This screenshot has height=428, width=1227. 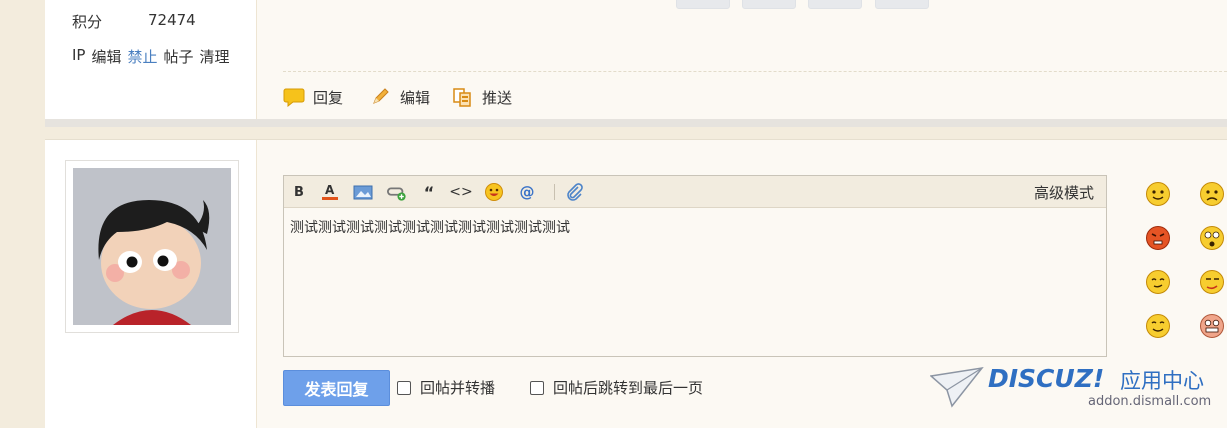 I want to click on smiley-button, so click(x=494, y=192).